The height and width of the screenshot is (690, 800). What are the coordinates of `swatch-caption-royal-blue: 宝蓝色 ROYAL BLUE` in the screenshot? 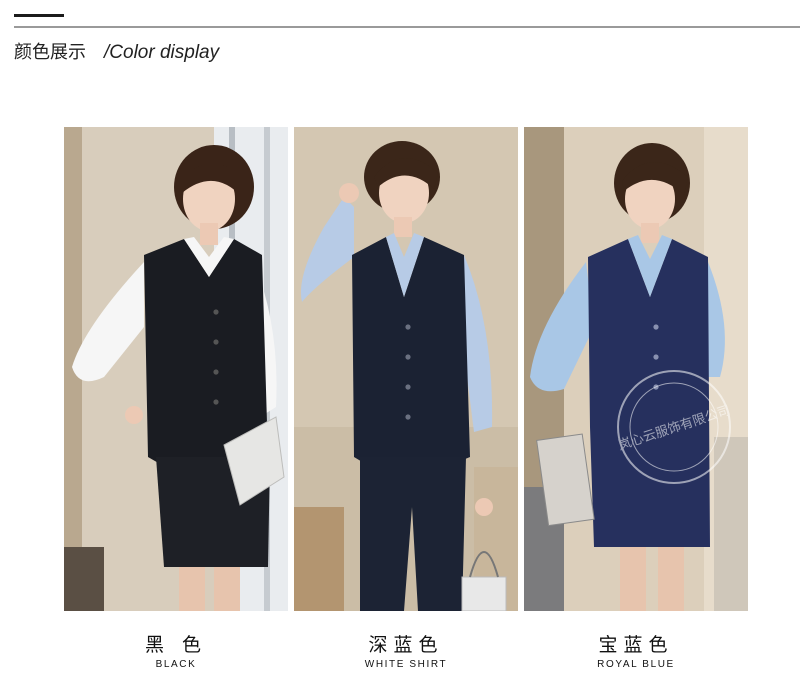 It's located at (636, 651).